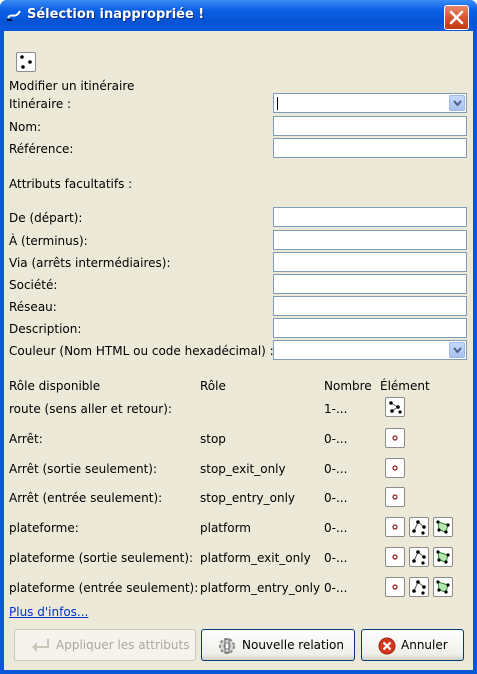 The height and width of the screenshot is (674, 477). I want to click on colour-label: Couleur (Nom HTML ou code hexadécimal) :, so click(141, 351).